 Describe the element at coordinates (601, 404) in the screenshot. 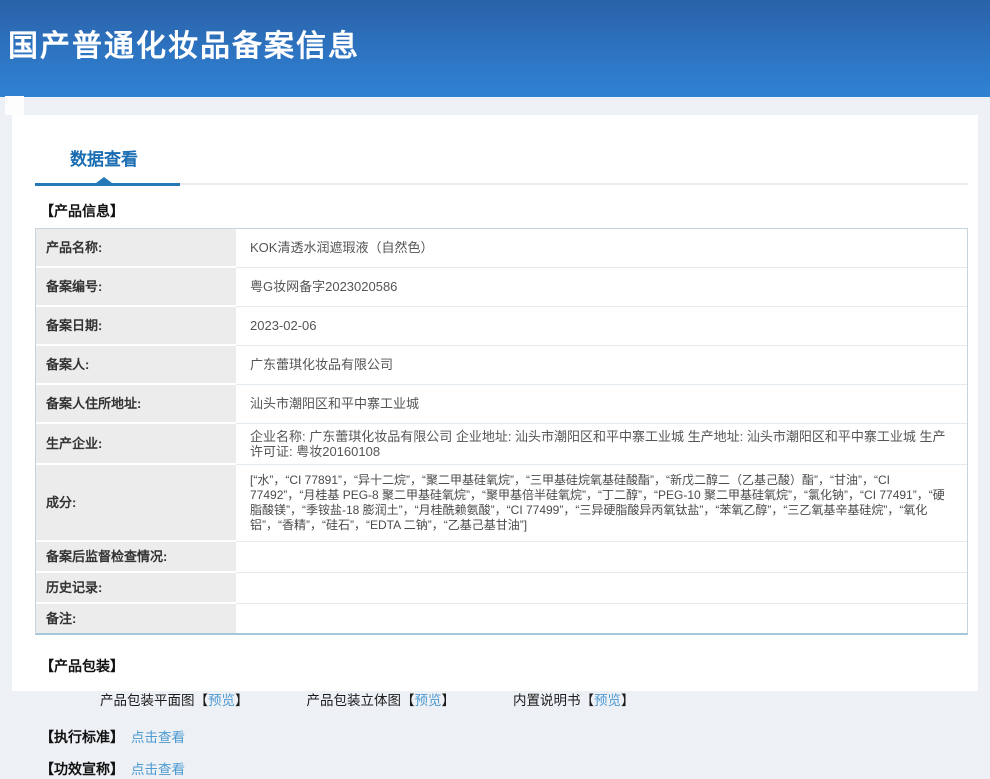

I see `row-value: 汕头市潮阳区和平中寨工业城` at that location.